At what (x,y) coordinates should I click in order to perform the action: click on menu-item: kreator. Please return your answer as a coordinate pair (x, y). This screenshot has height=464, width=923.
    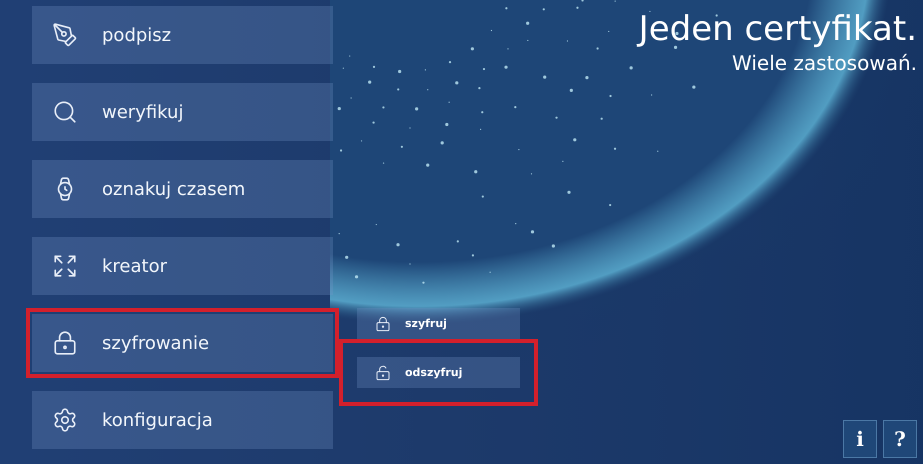
    Looking at the image, I should click on (182, 266).